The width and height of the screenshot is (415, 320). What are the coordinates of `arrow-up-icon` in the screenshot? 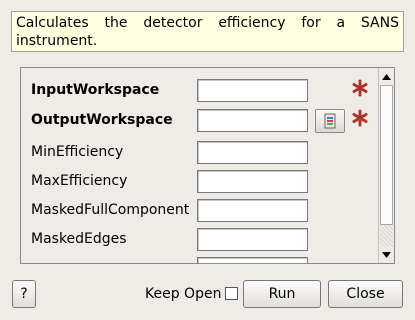 It's located at (386, 76).